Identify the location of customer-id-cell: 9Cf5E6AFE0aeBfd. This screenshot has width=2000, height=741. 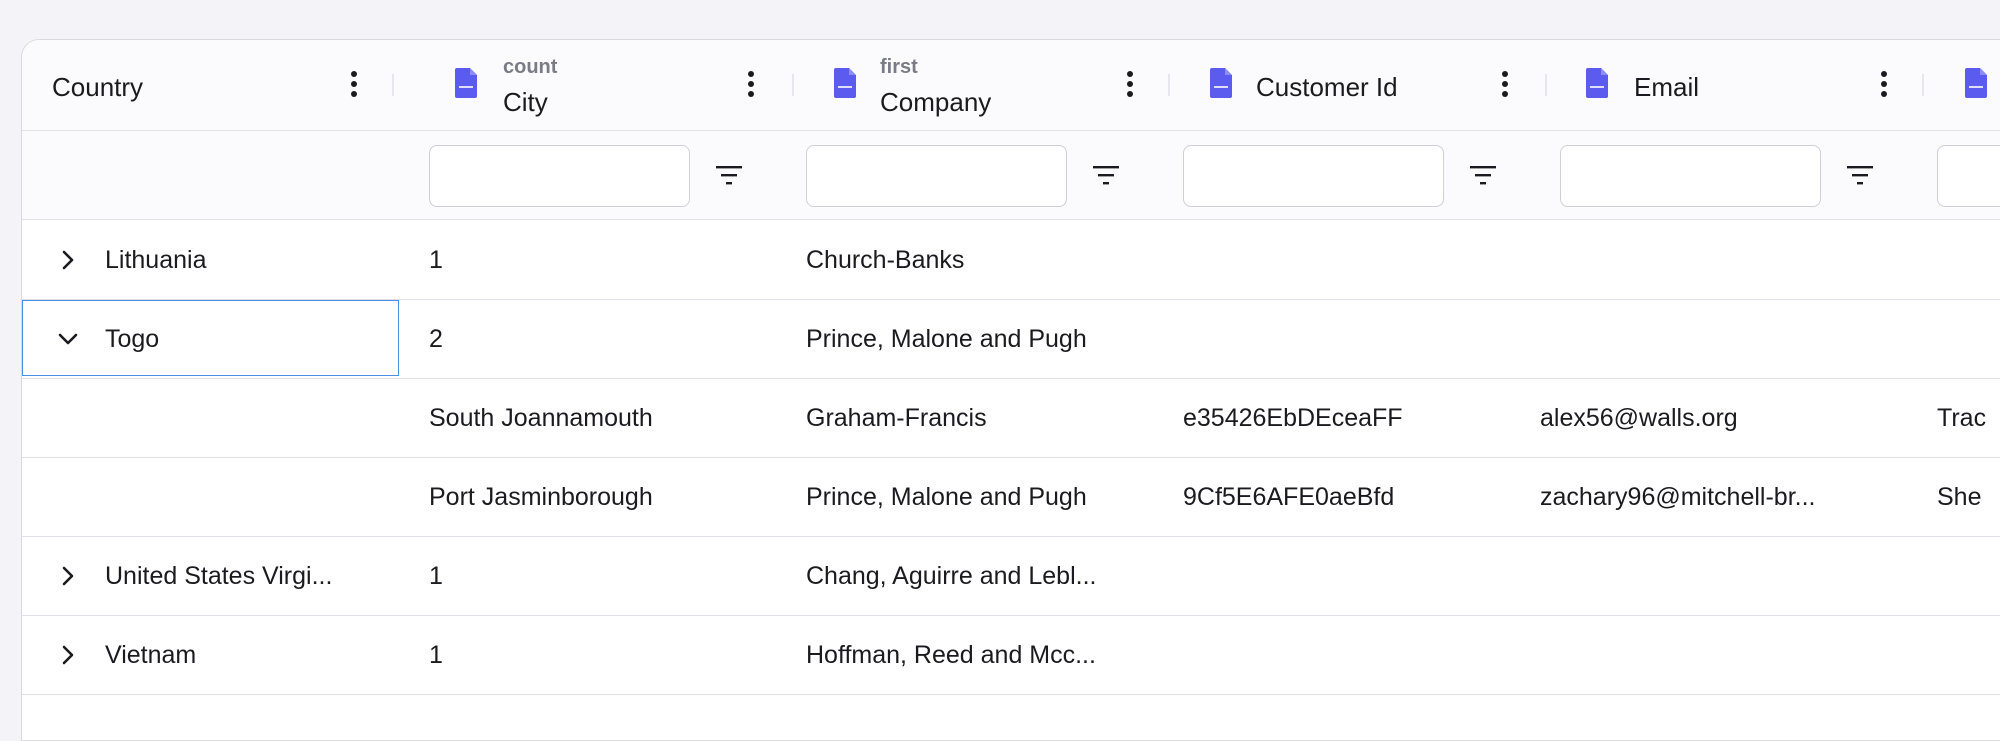
(1289, 497).